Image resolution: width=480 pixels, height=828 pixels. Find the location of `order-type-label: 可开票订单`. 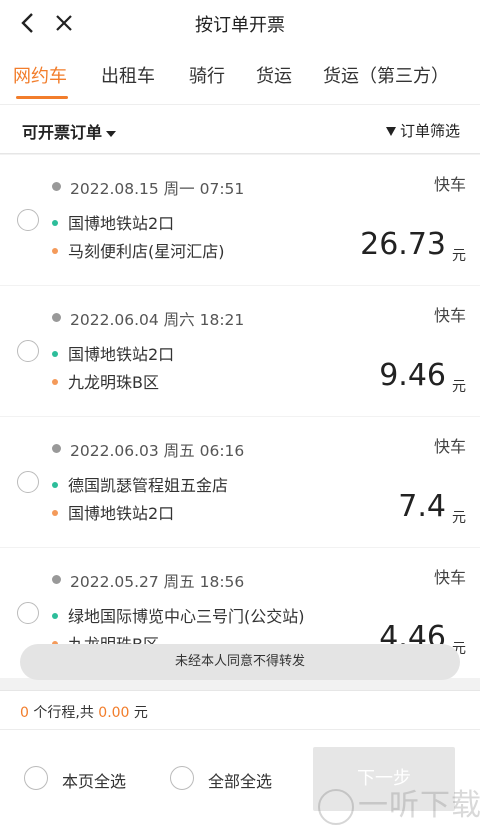

order-type-label: 可开票订单 is located at coordinates (62, 132).